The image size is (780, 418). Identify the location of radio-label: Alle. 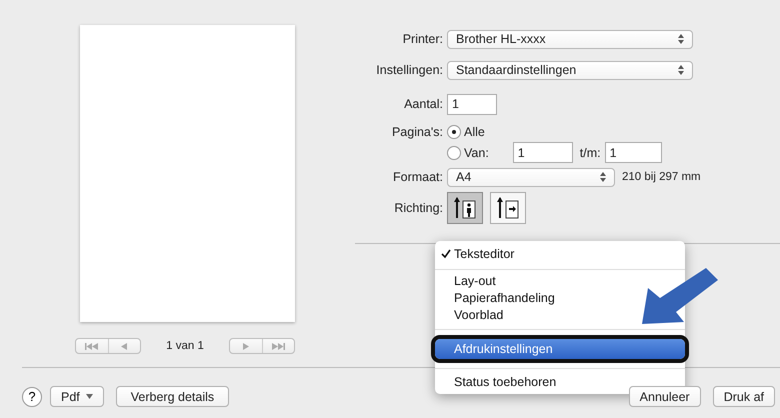
(474, 132).